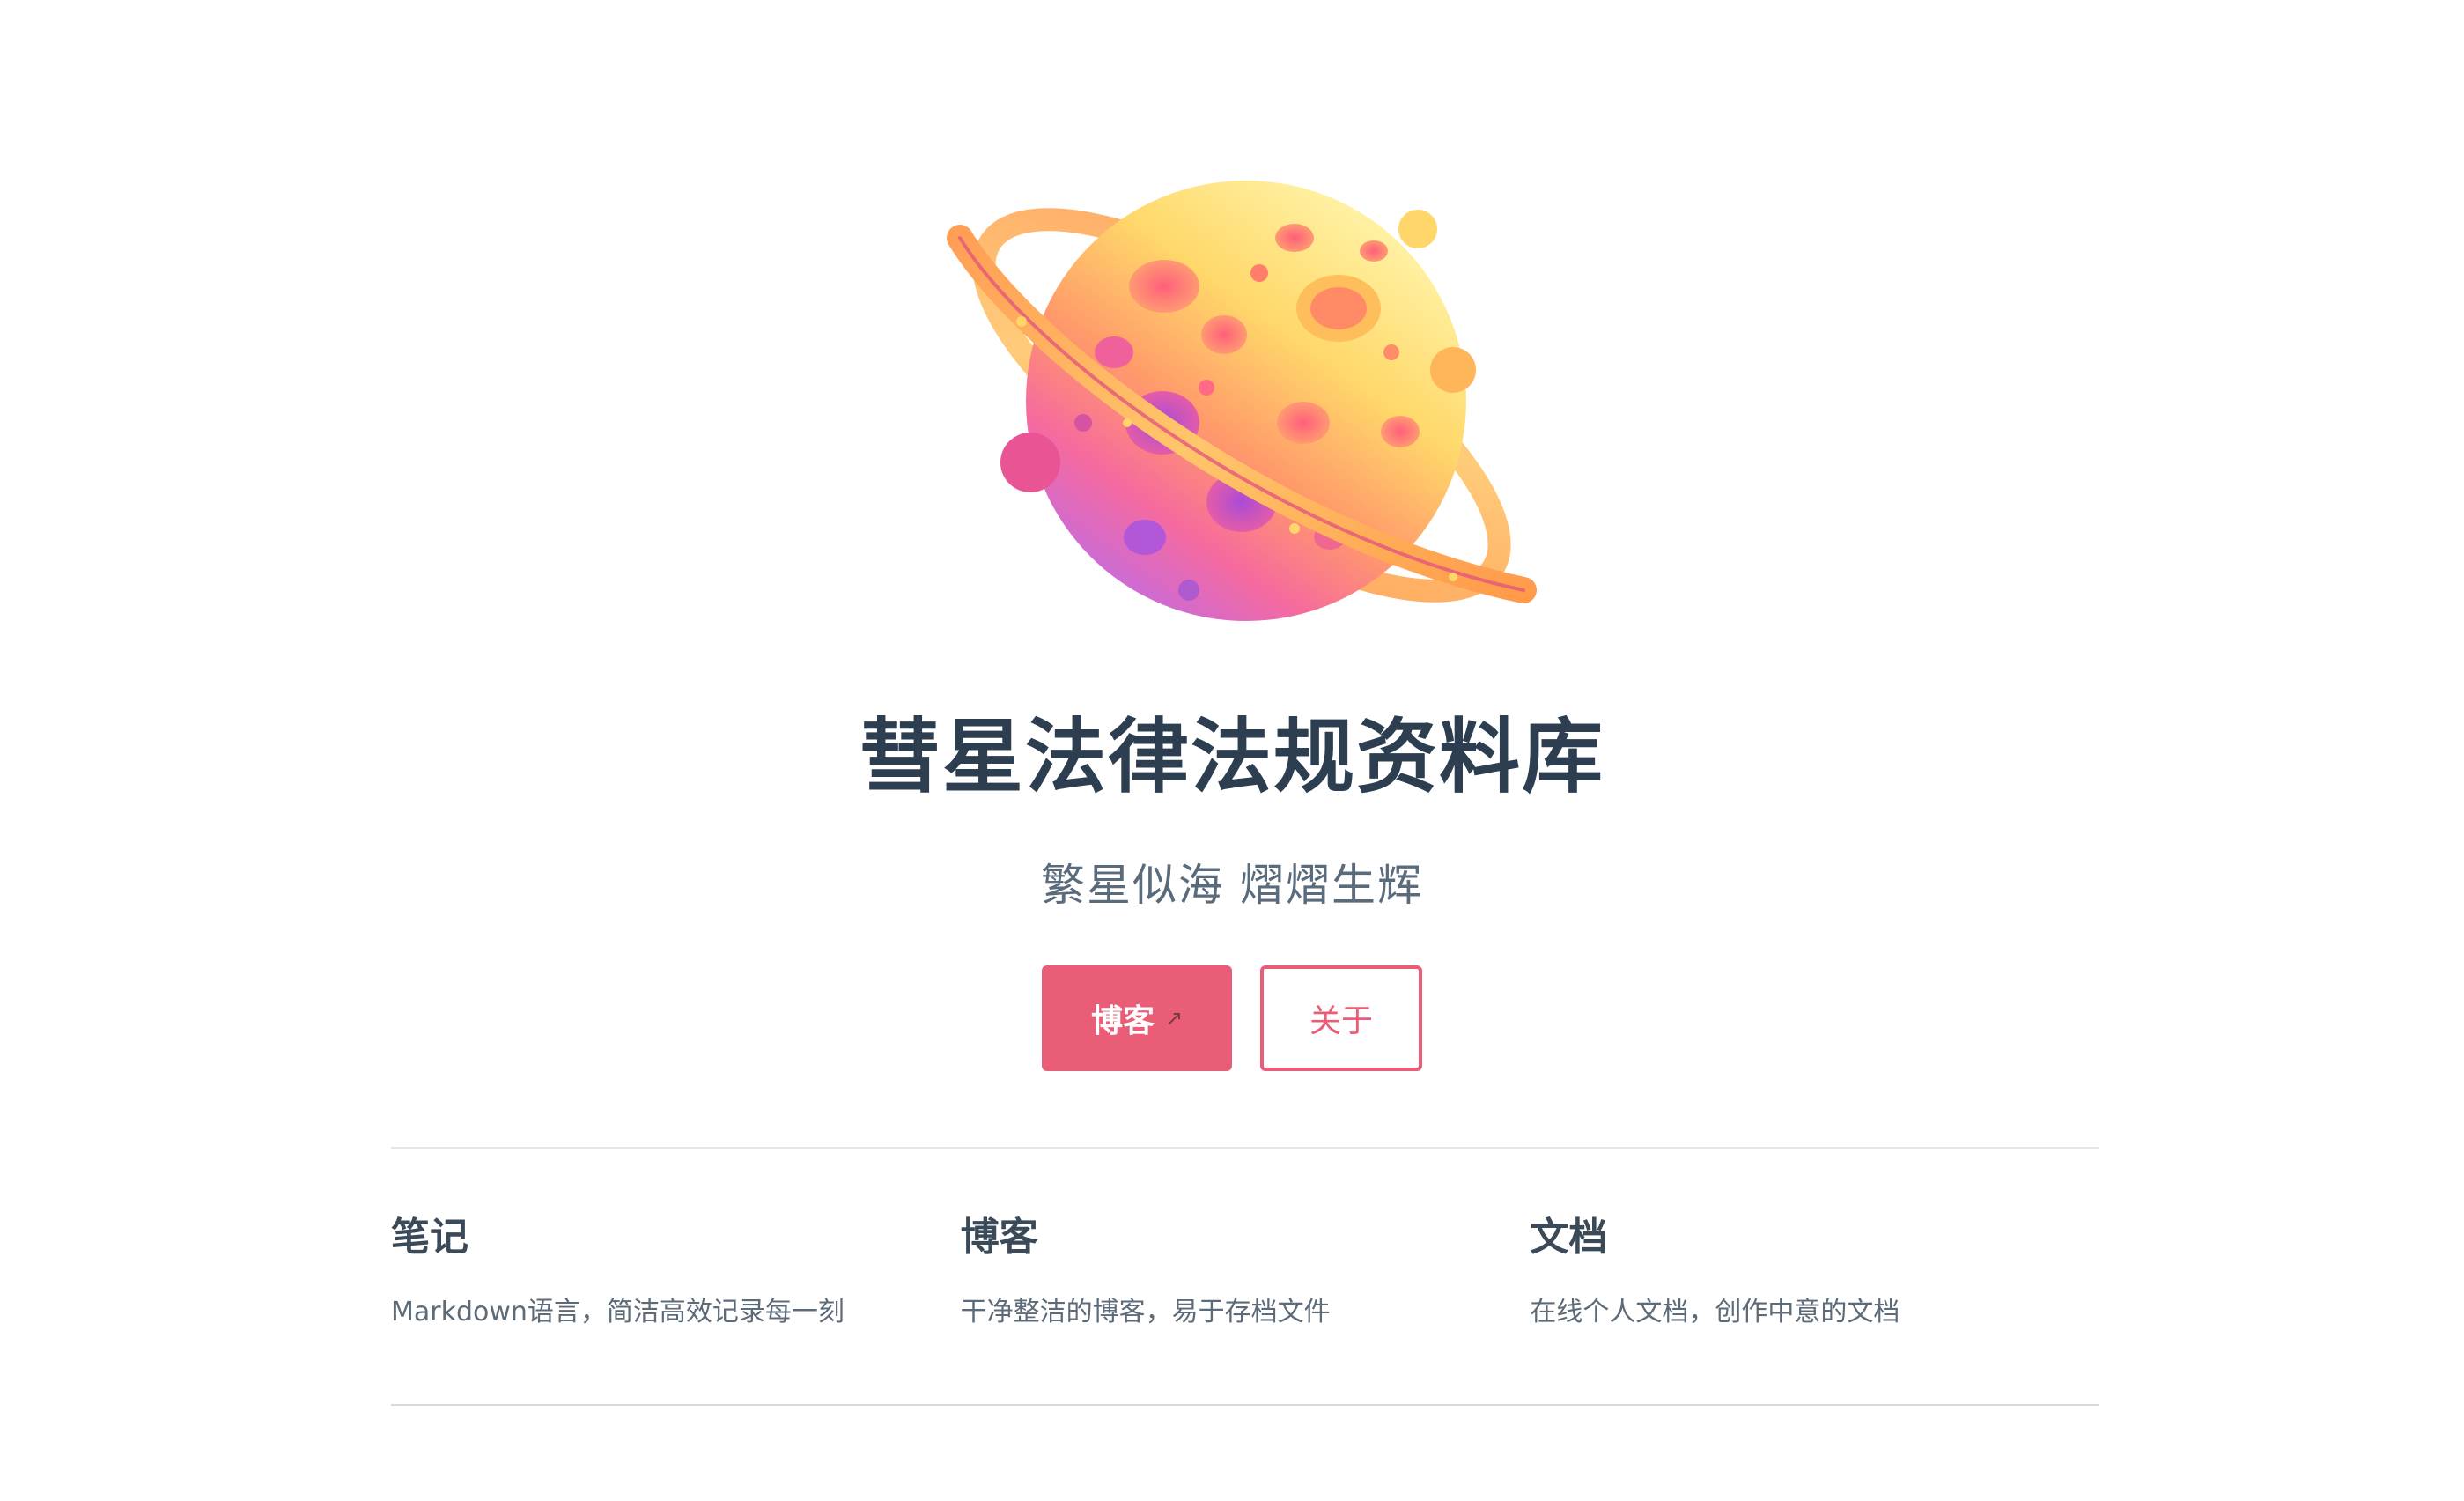 This screenshot has width=2464, height=1501. Describe the element at coordinates (618, 1312) in the screenshot. I see `feature-details: Markdown语言，简洁高效记录每一刻` at that location.